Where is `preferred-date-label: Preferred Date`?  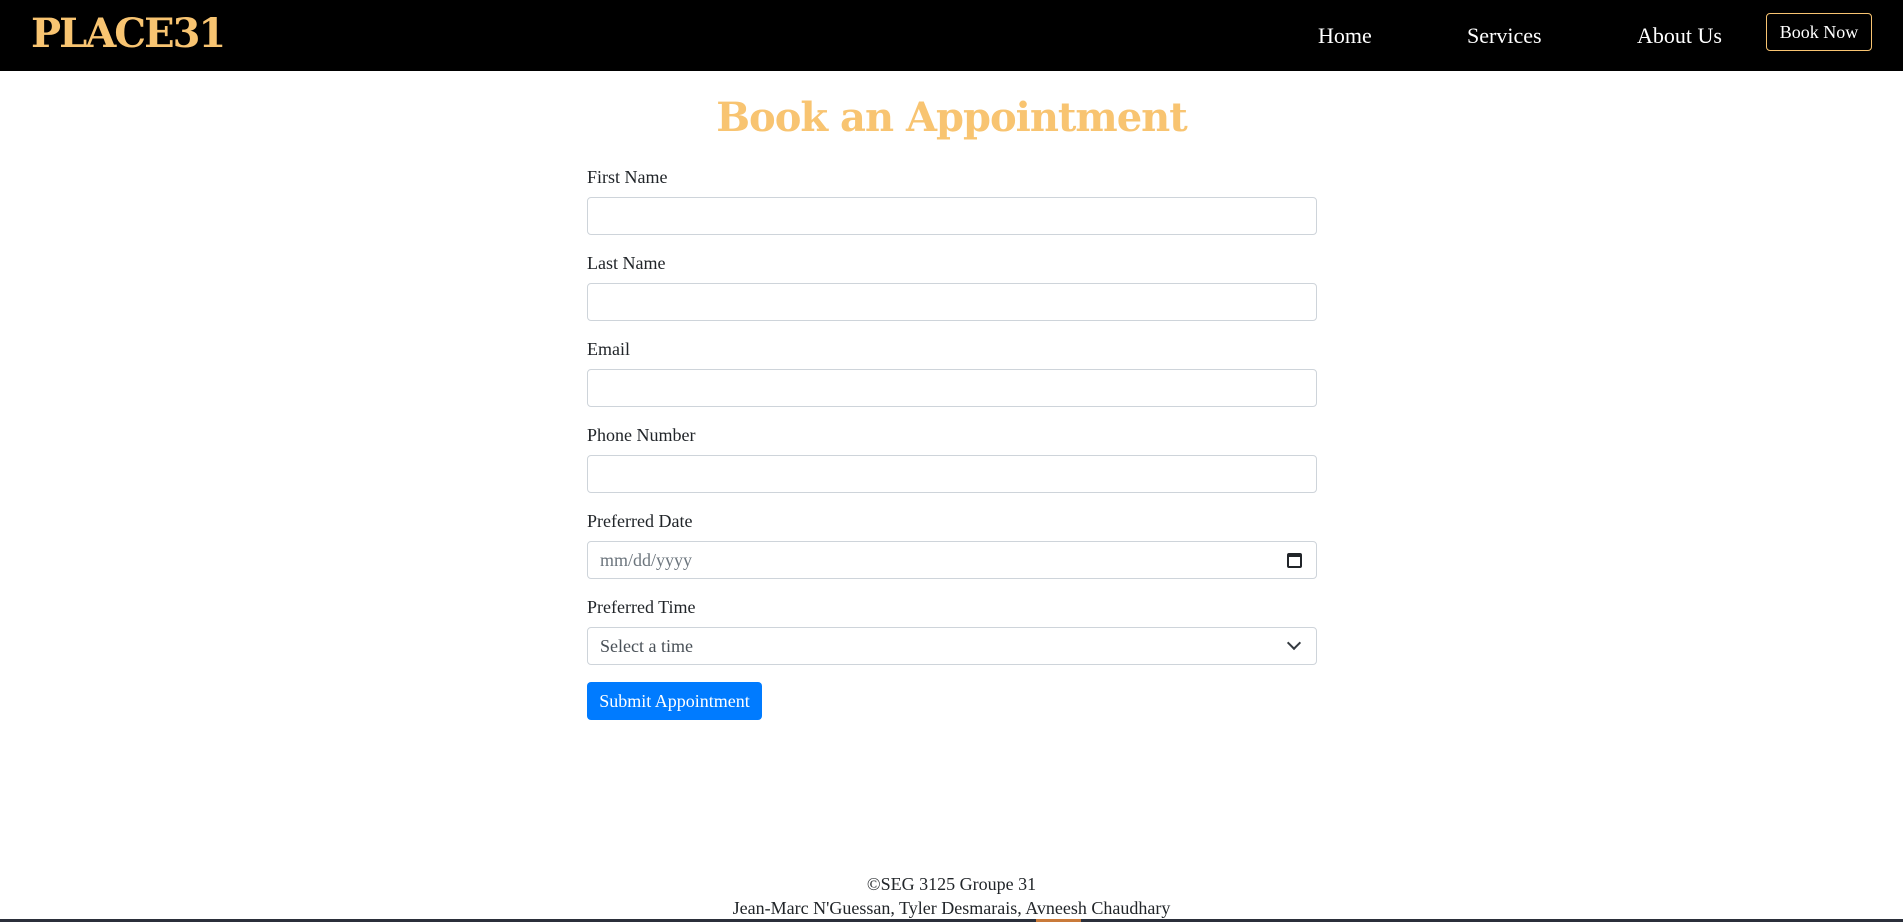 preferred-date-label: Preferred Date is located at coordinates (640, 521).